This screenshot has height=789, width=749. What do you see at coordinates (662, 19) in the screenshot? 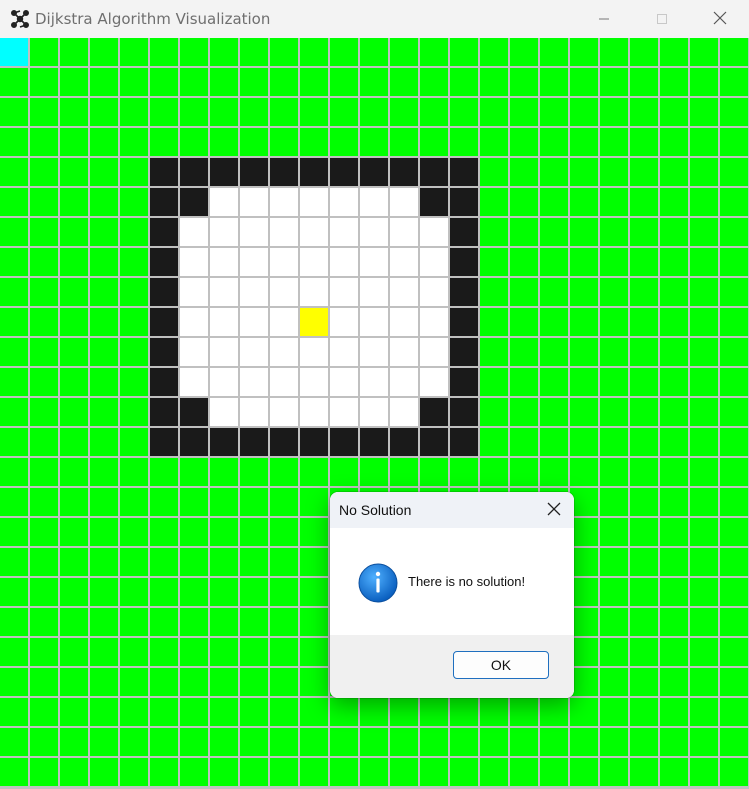
I see `maximize-button` at bounding box center [662, 19].